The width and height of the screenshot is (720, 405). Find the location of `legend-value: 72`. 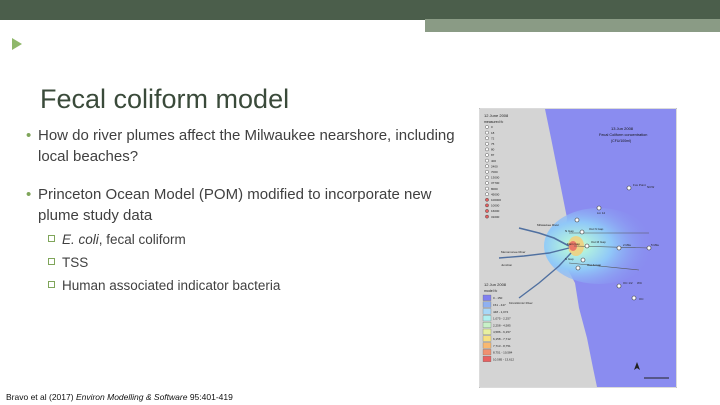

legend-value: 72 is located at coordinates (493, 138).